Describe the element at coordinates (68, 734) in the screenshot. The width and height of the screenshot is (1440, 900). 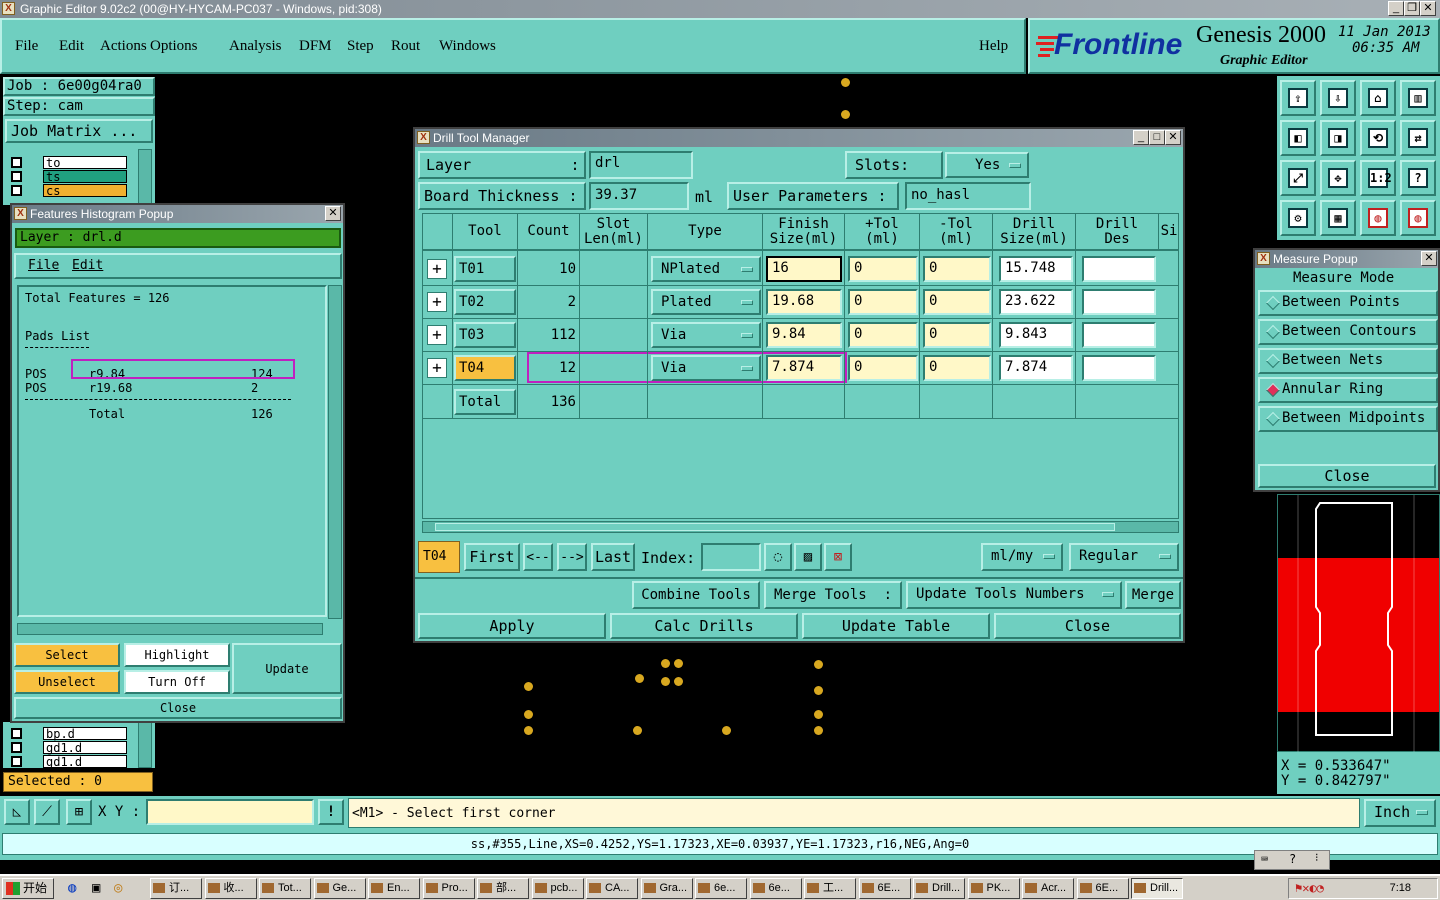
I see `layer-row: bp.d` at that location.